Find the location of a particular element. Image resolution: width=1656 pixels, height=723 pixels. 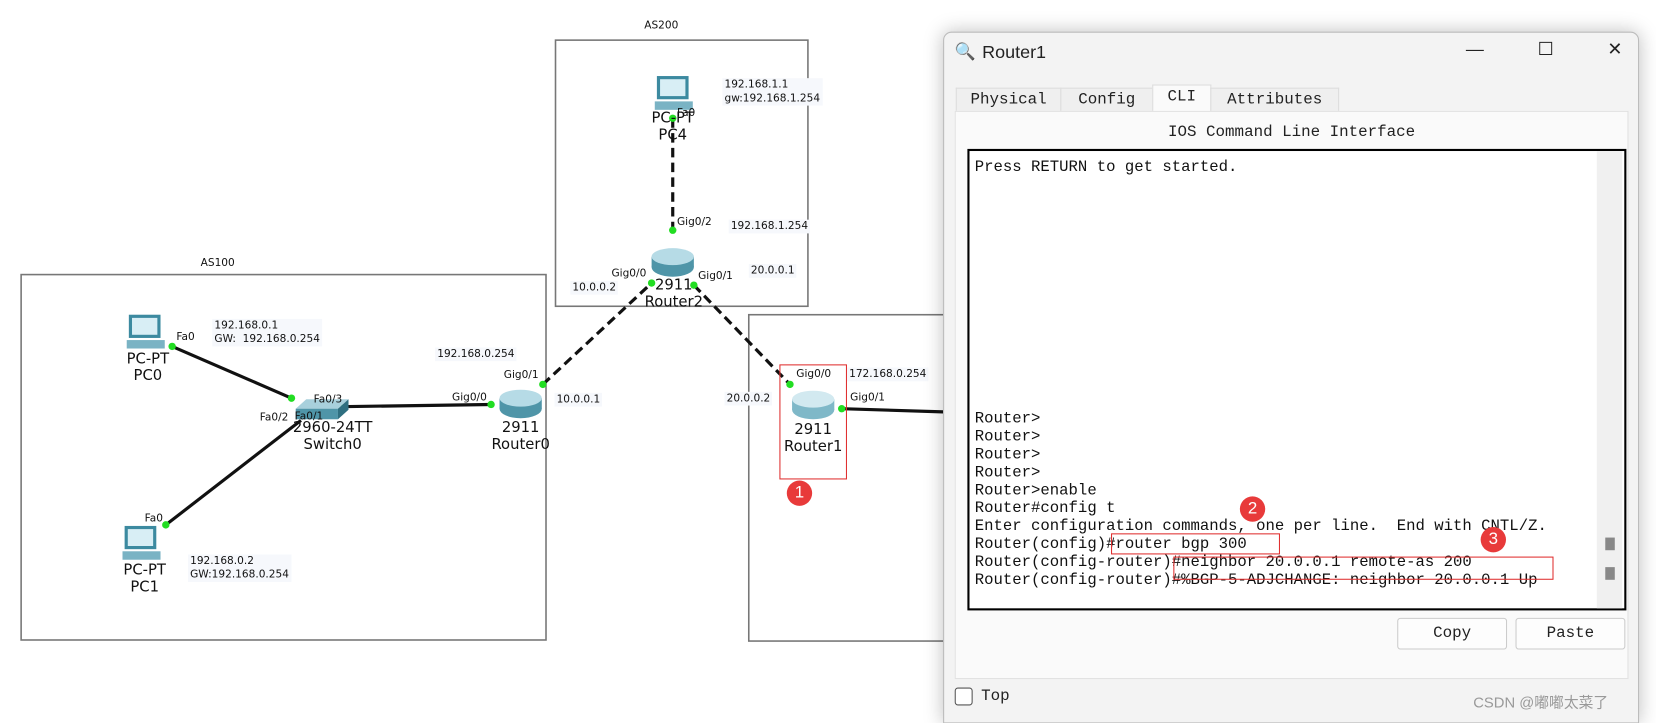

pc1-label: PC-PT PC1 is located at coordinates (144, 579).